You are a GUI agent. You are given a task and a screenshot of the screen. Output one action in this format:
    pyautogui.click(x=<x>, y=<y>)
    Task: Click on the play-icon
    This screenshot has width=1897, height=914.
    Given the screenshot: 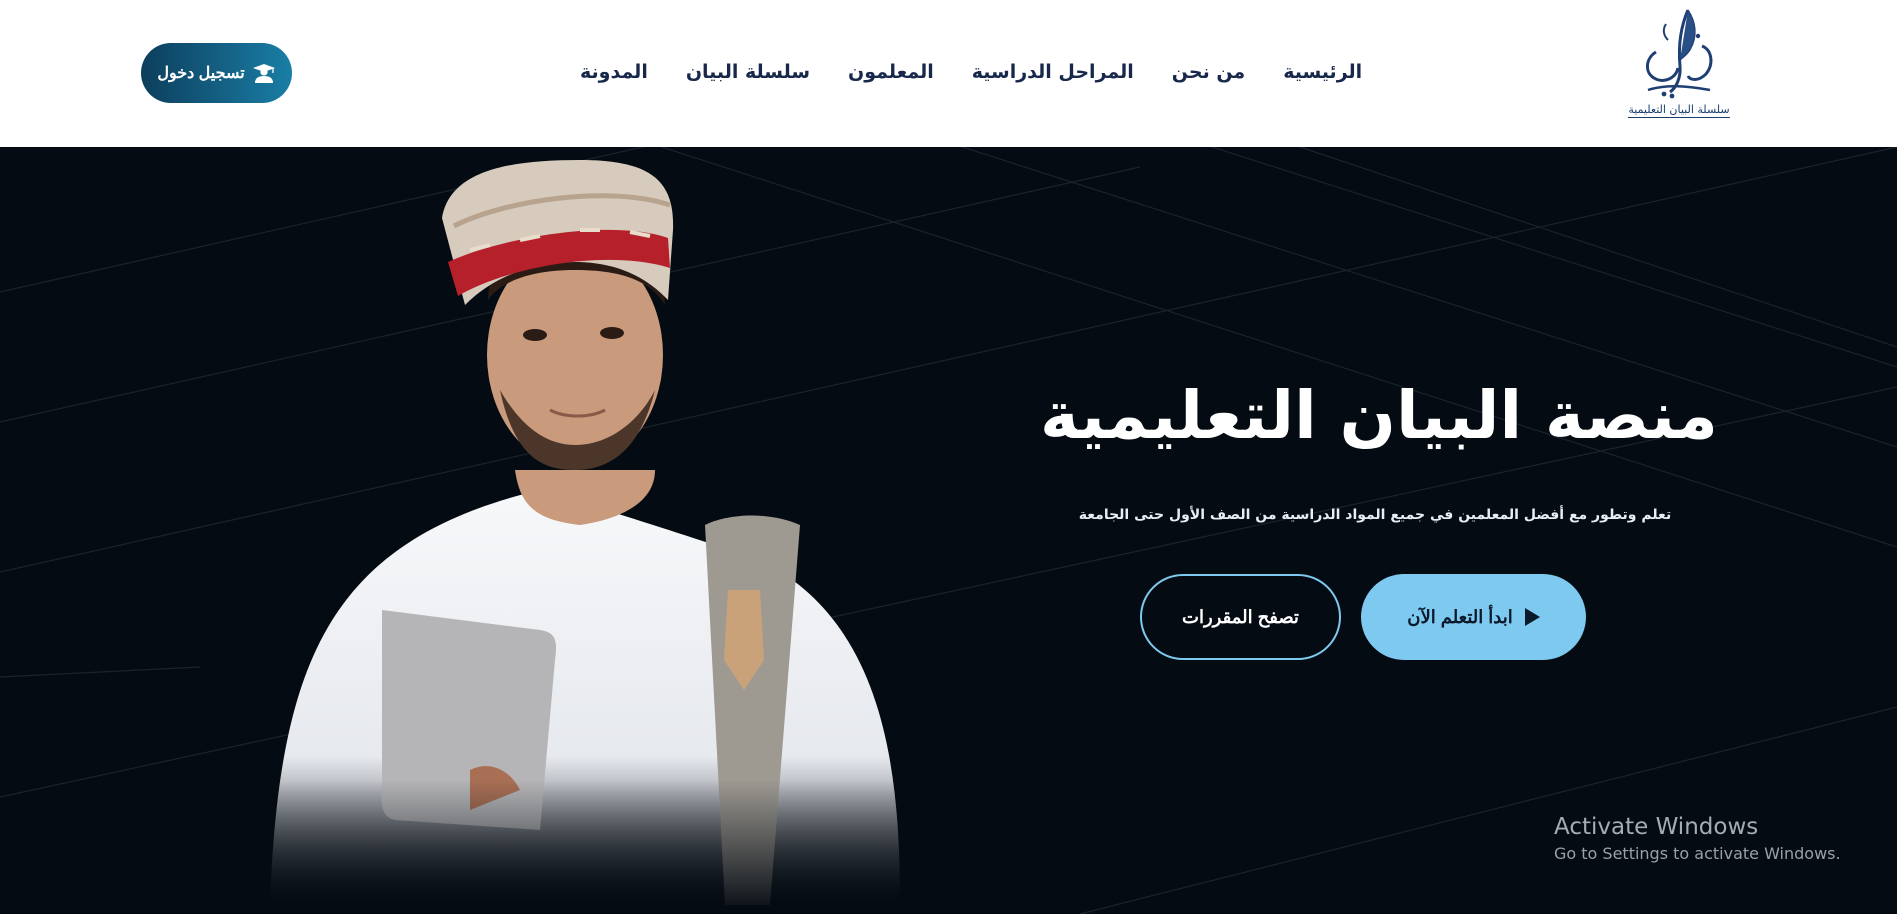 What is the action you would take?
    pyautogui.click(x=1532, y=617)
    